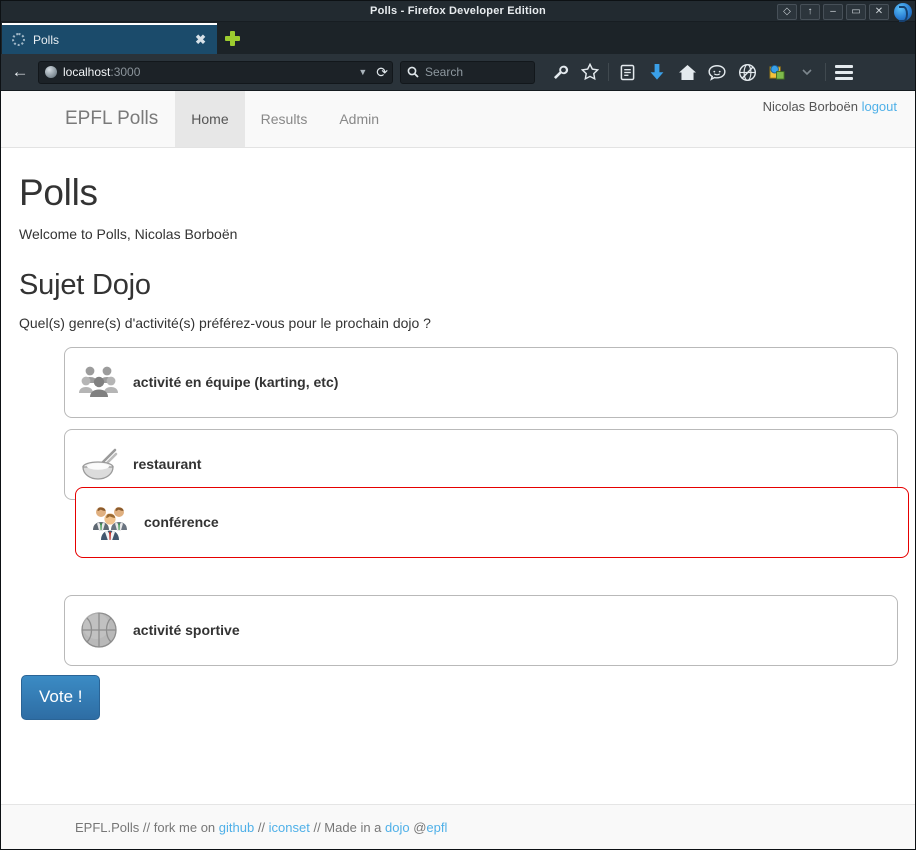  What do you see at coordinates (807, 72) in the screenshot?
I see `overflow-chevron-icon` at bounding box center [807, 72].